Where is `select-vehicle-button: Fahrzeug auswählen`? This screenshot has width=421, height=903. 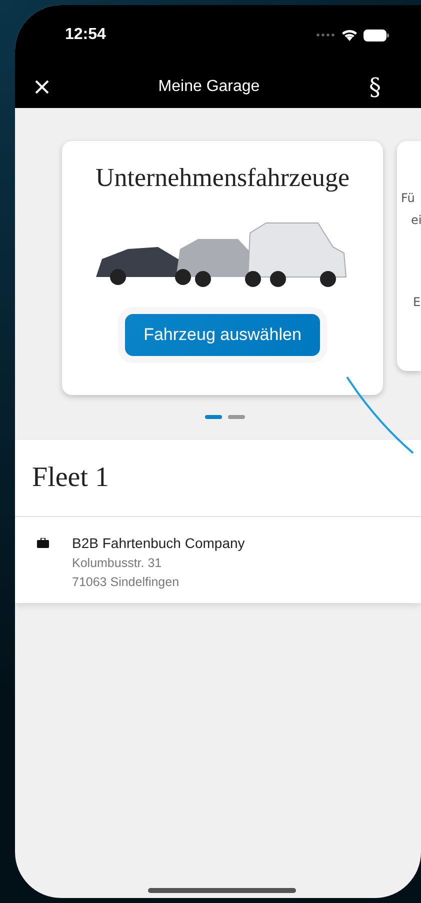 select-vehicle-button: Fahrzeug auswählen is located at coordinates (222, 335).